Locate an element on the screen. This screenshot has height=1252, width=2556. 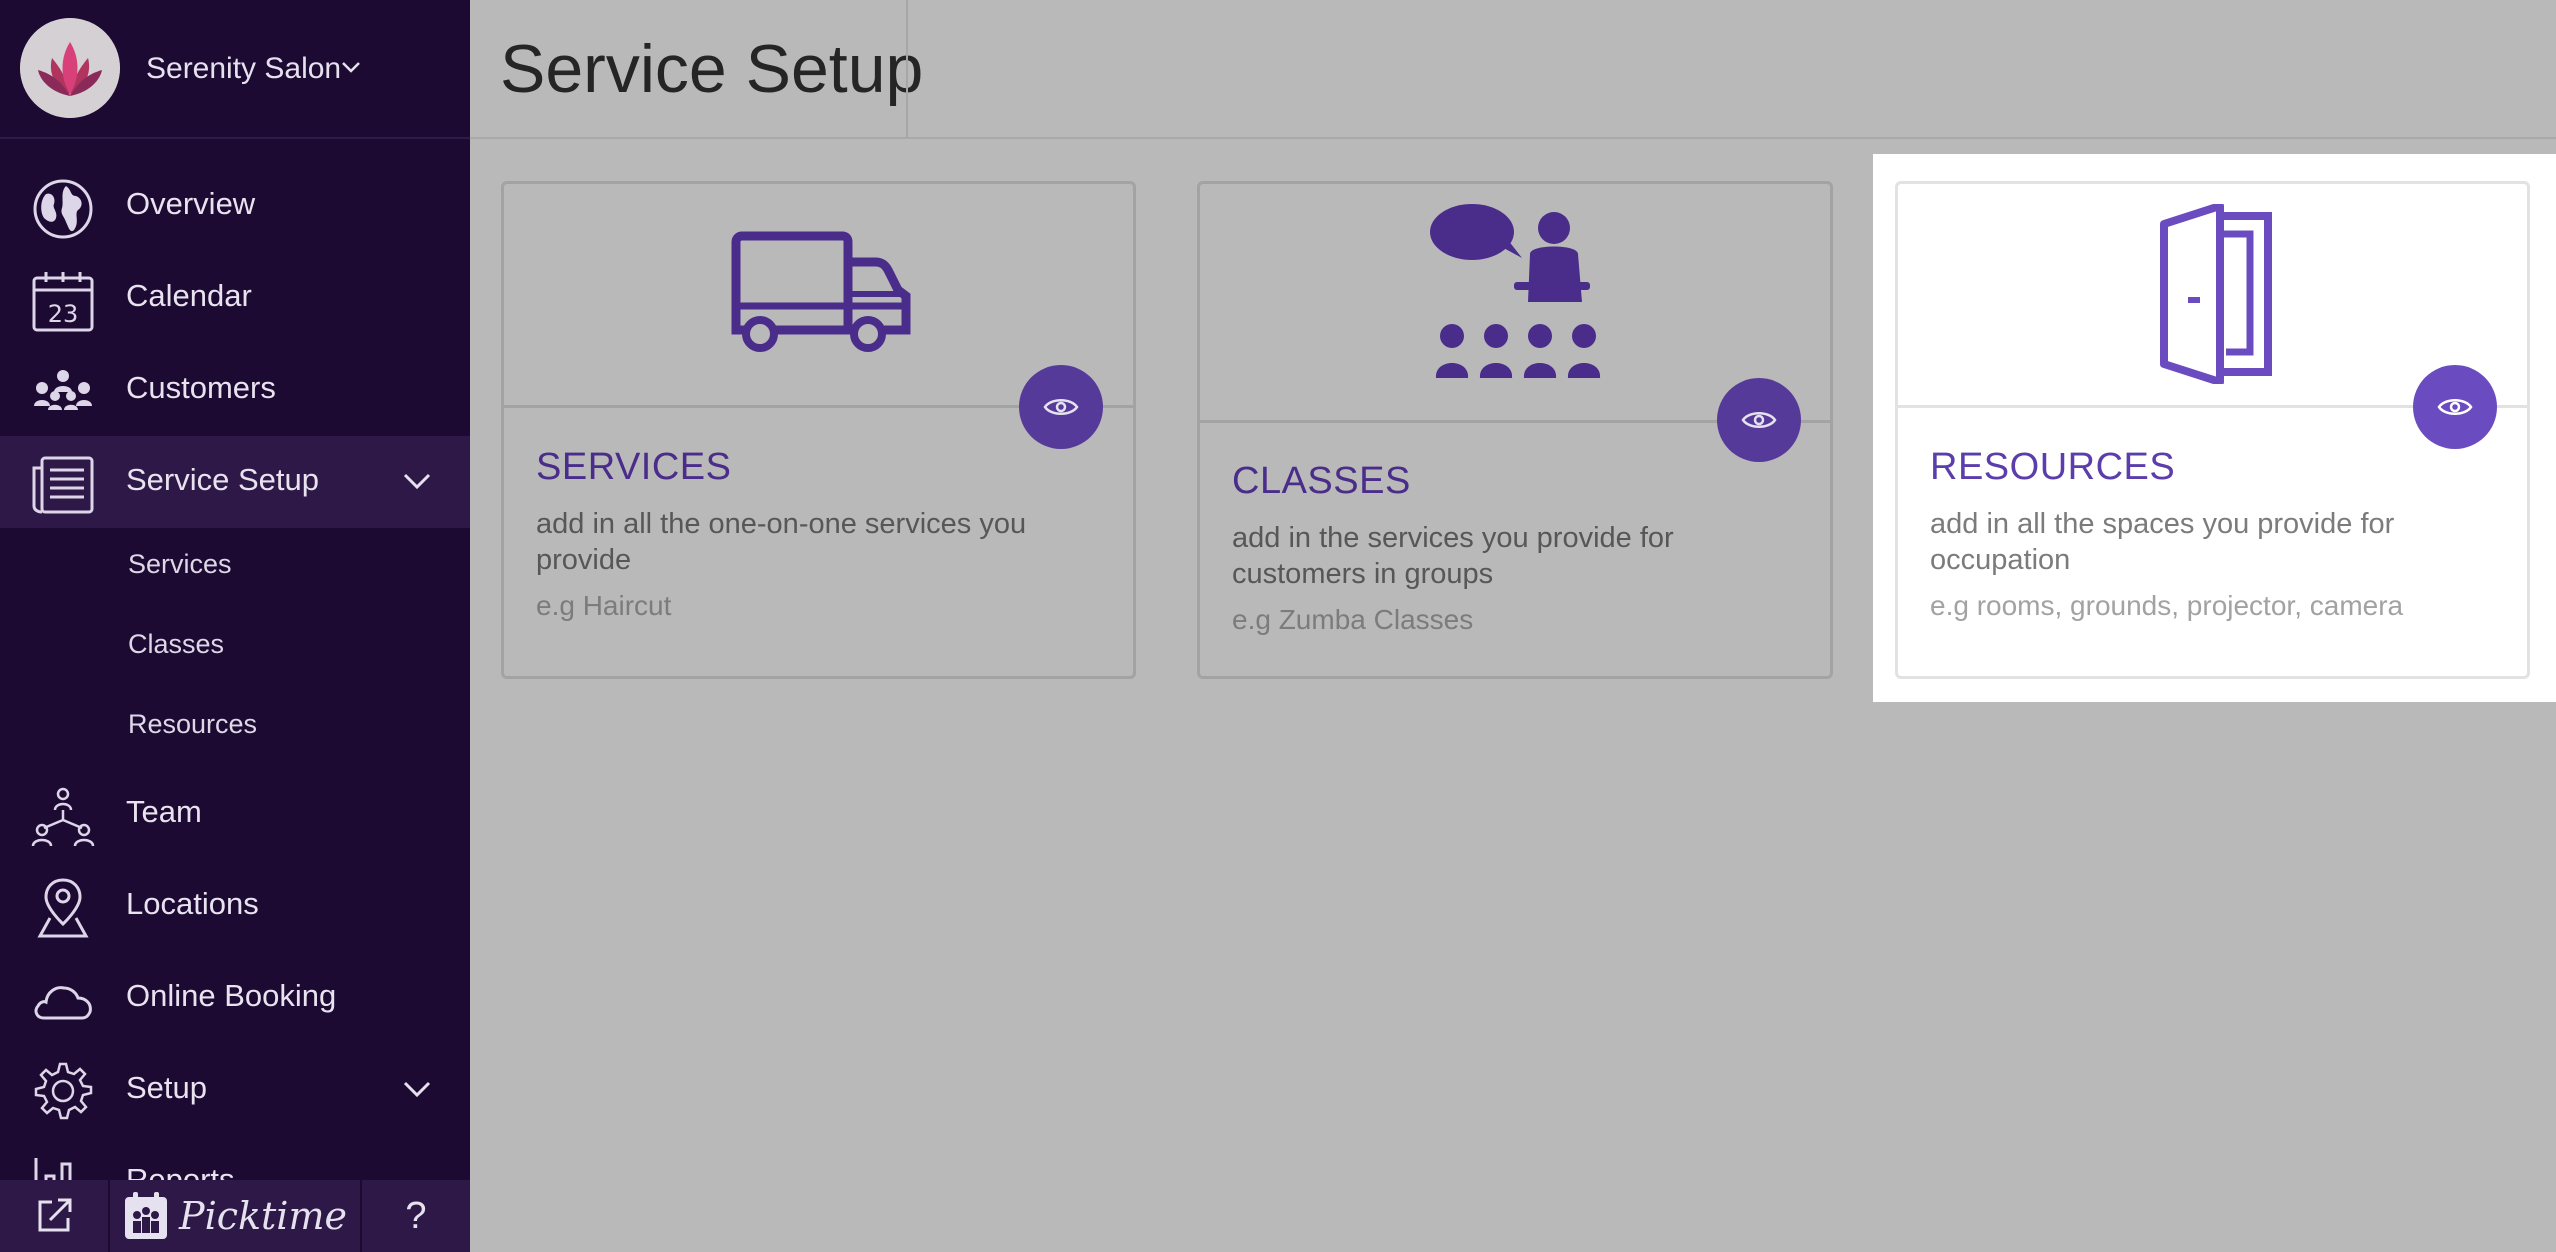
cloud-icon is located at coordinates (63, 1003).